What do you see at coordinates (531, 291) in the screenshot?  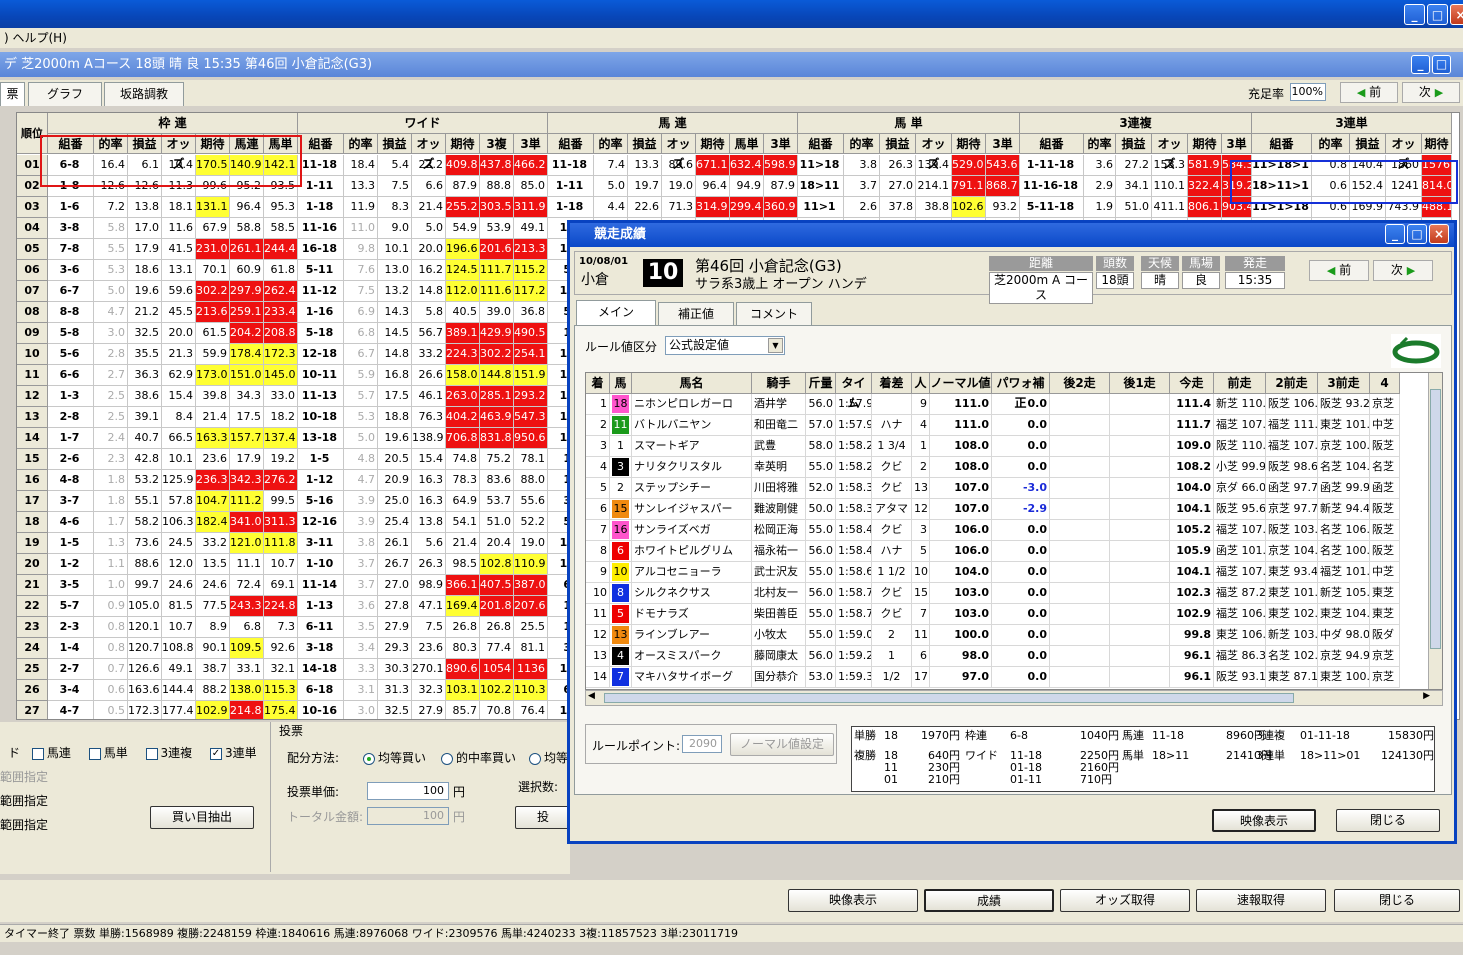 I see `grid-cell: 117.2` at bounding box center [531, 291].